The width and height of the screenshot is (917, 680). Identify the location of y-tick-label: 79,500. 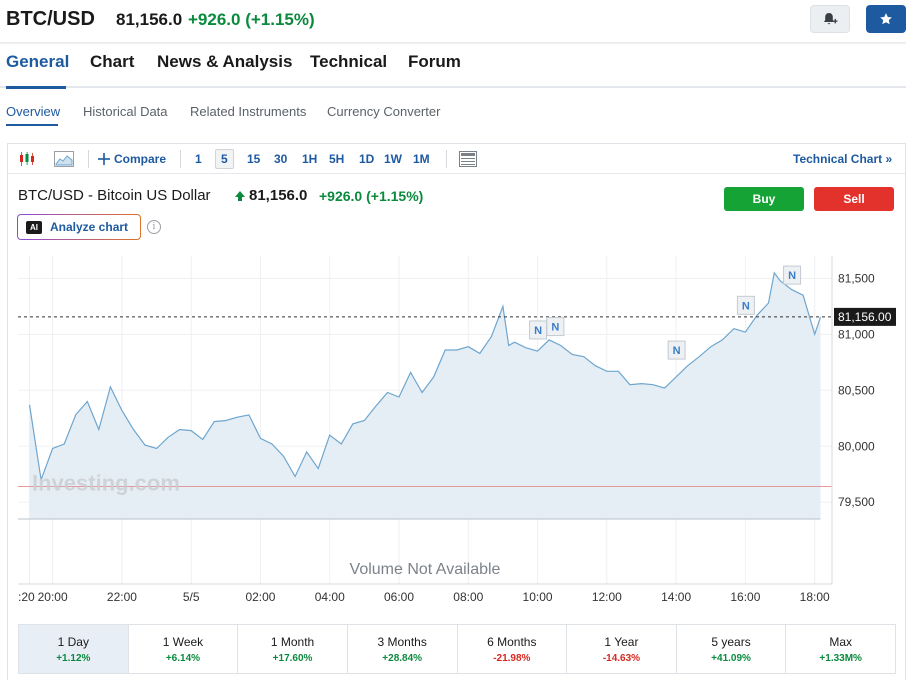
(856, 502).